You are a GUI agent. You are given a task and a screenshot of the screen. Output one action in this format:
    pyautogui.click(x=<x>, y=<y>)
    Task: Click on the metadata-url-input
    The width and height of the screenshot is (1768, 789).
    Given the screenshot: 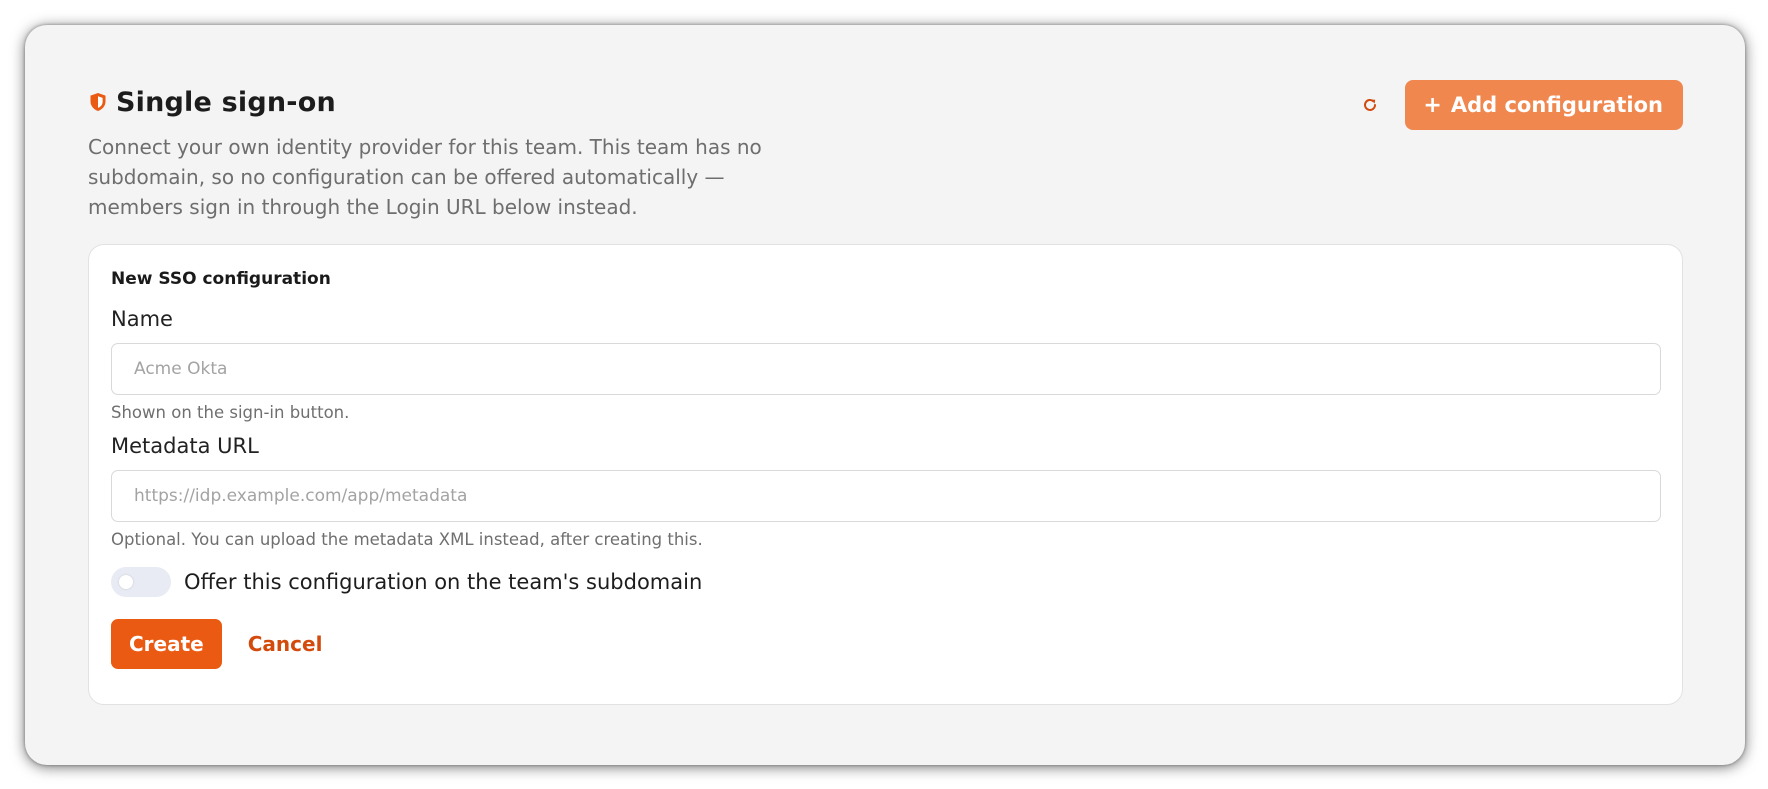 What is the action you would take?
    pyautogui.click(x=886, y=496)
    